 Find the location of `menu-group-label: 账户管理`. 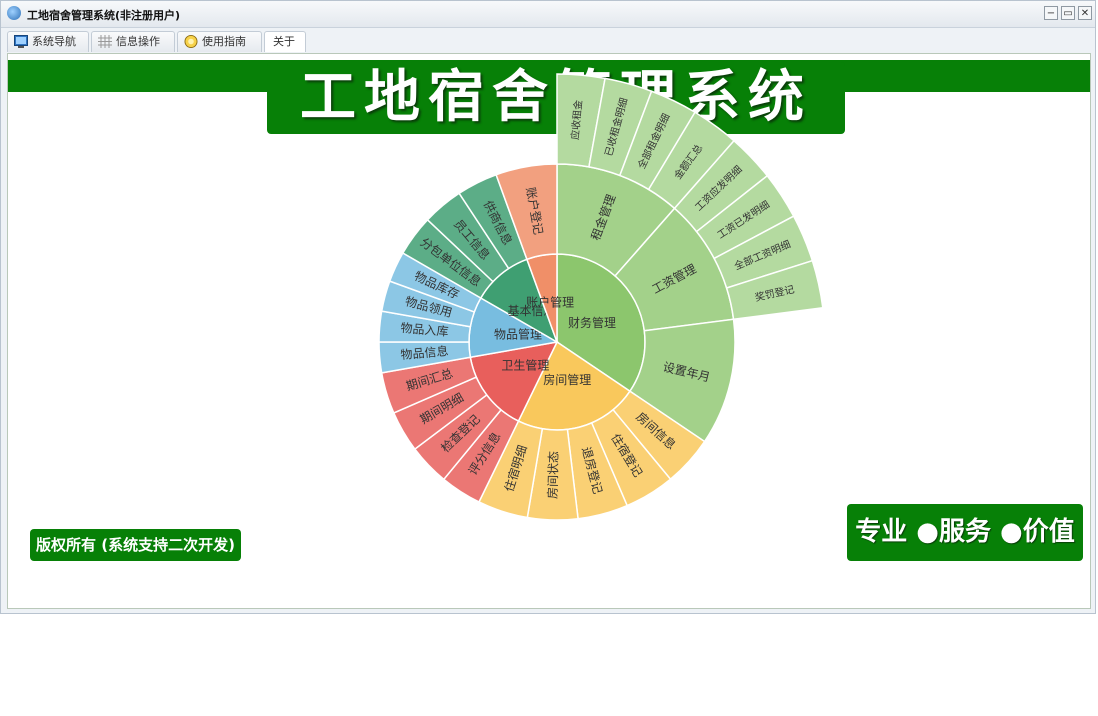

menu-group-label: 账户管理 is located at coordinates (550, 302).